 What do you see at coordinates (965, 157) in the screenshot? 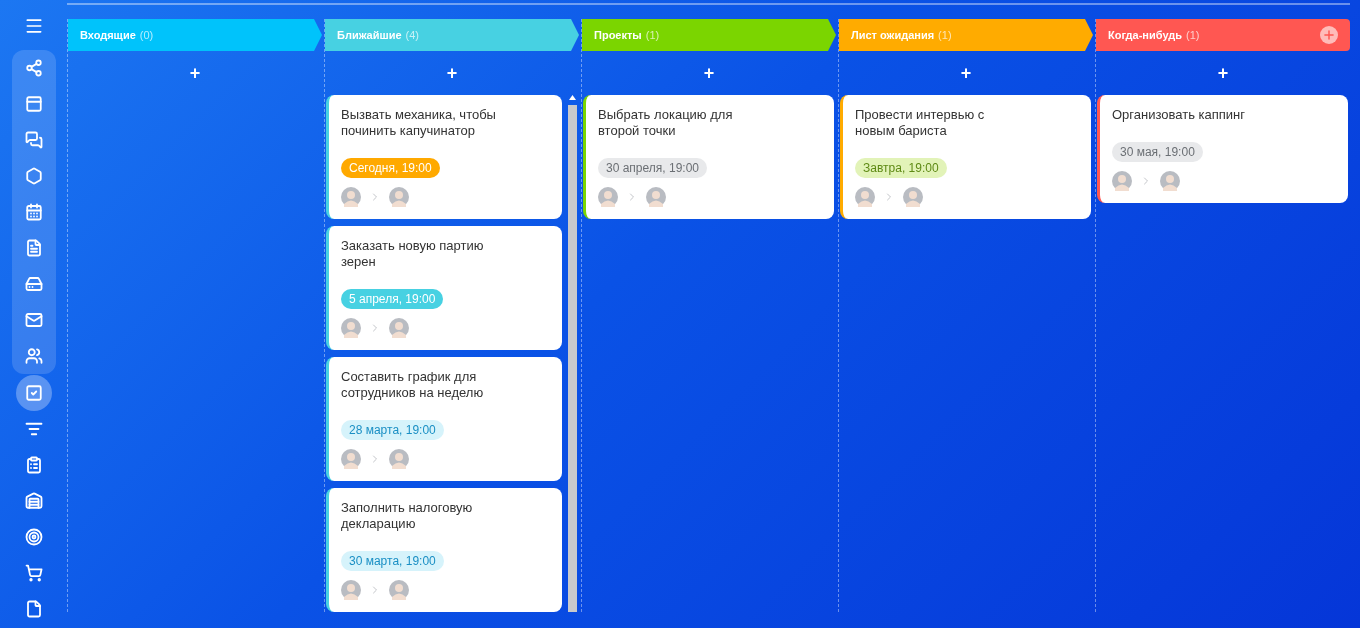
I see `task-card: Провести интервью с новым бариста Завтра, 19:00` at bounding box center [965, 157].